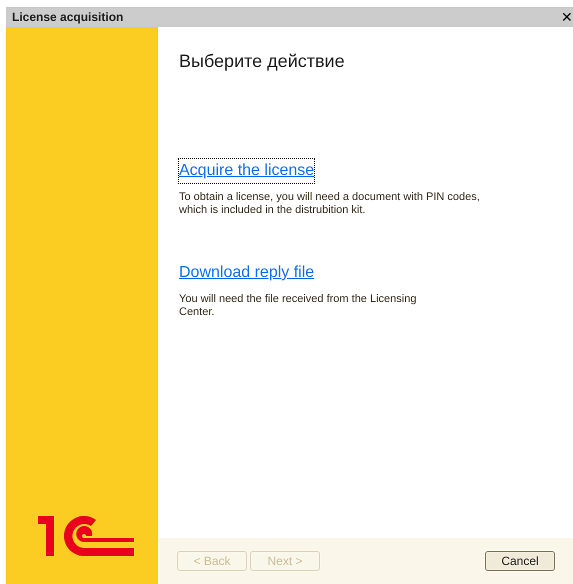 The height and width of the screenshot is (584, 573). What do you see at coordinates (262, 61) in the screenshot?
I see `page-heading: Выберите действие` at bounding box center [262, 61].